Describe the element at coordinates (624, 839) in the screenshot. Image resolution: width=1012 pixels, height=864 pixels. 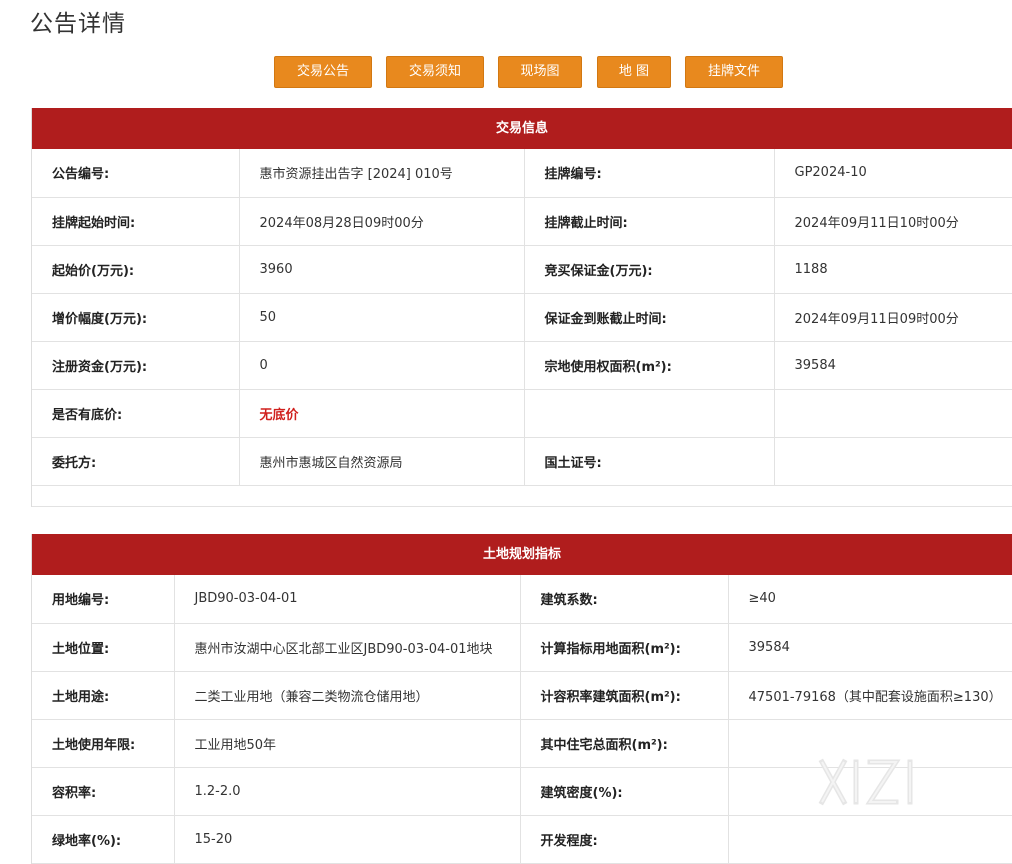
I see `land-plan-field-label: 开发程度:` at that location.